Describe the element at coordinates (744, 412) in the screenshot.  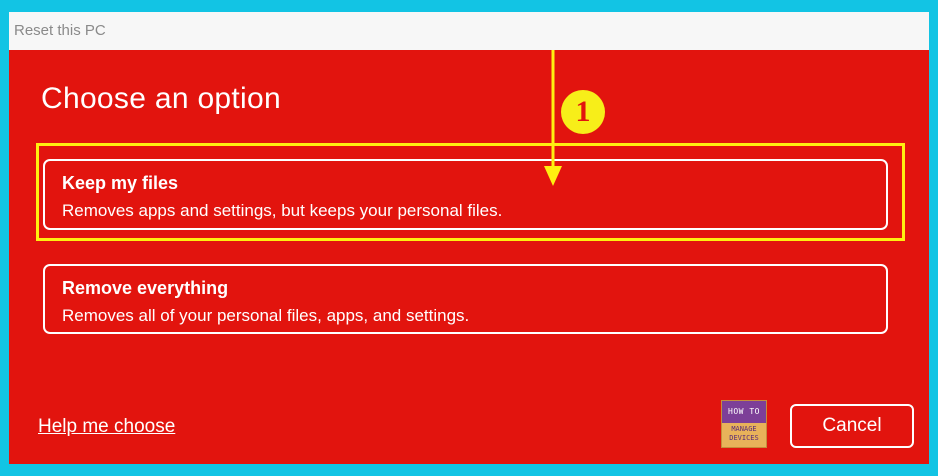
I see `logo-text-top: HOW TO` at that location.